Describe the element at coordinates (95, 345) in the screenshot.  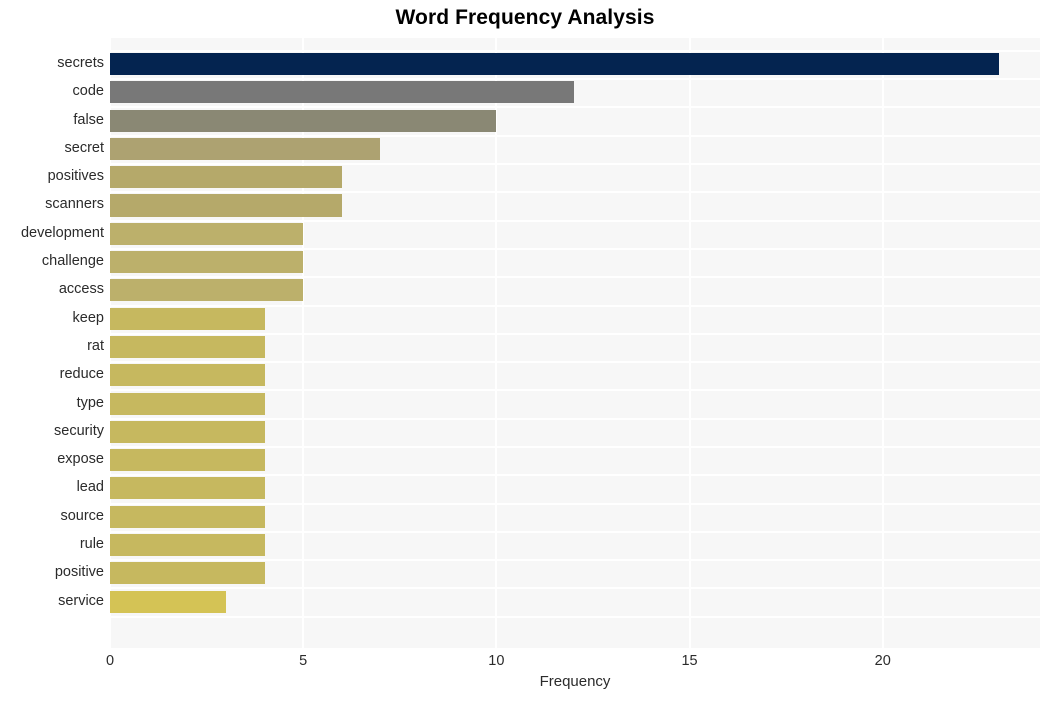
I see `y-axis-label: rat` at that location.